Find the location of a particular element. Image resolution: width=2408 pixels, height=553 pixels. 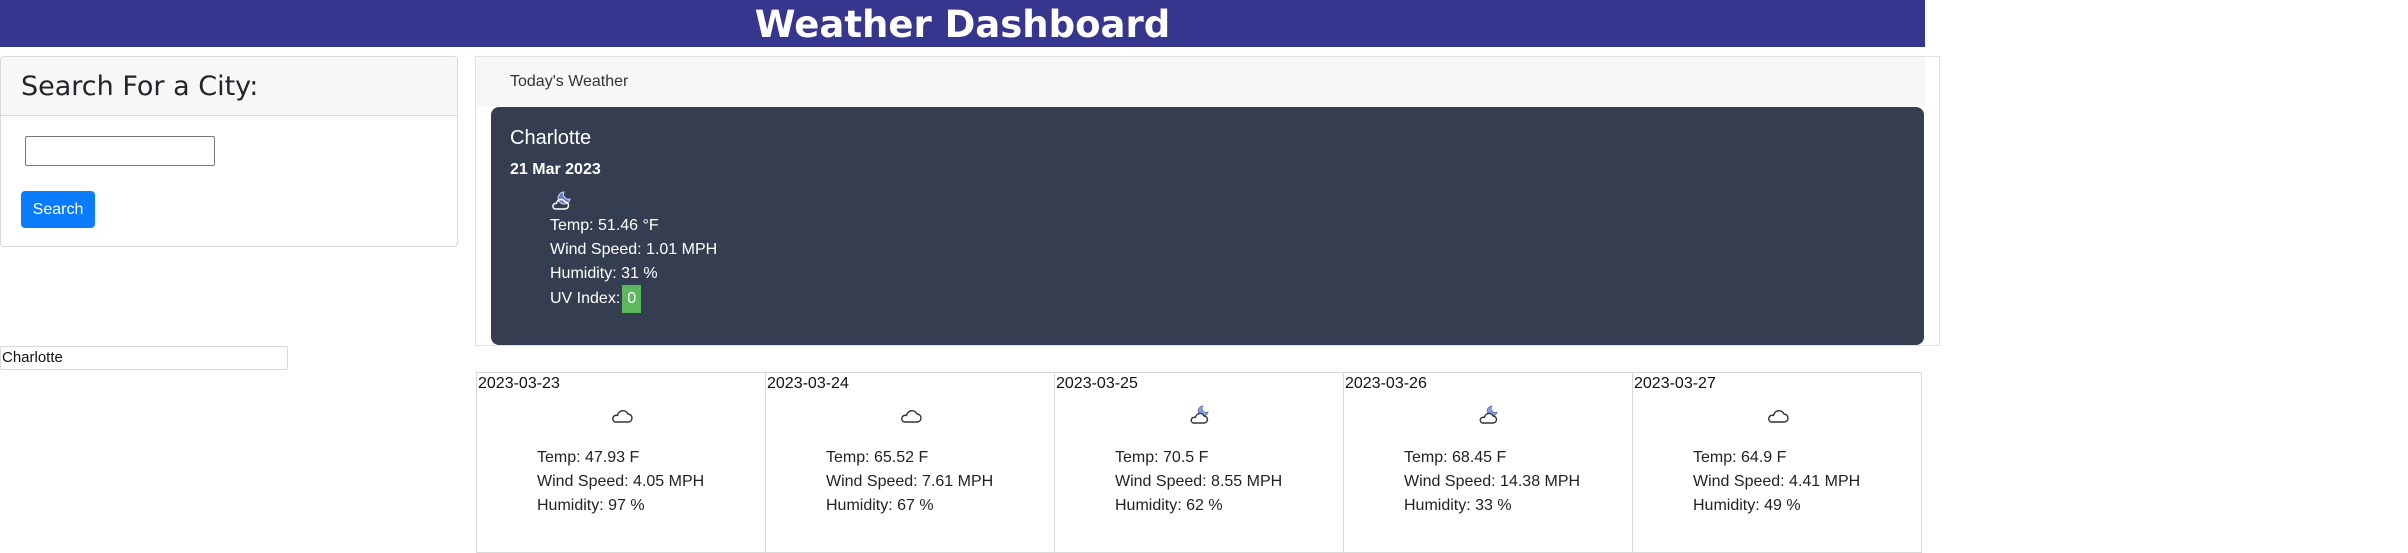

forecast-temp: Temp: 64.9 F is located at coordinates (1740, 457).